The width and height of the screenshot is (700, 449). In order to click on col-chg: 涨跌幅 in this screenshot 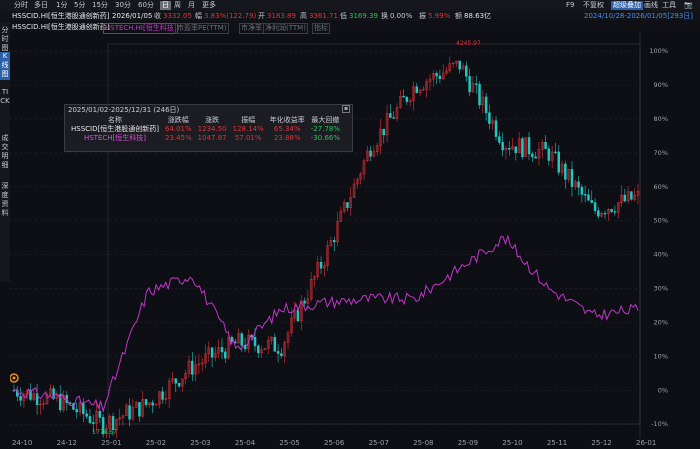, I will do `click(178, 120)`.